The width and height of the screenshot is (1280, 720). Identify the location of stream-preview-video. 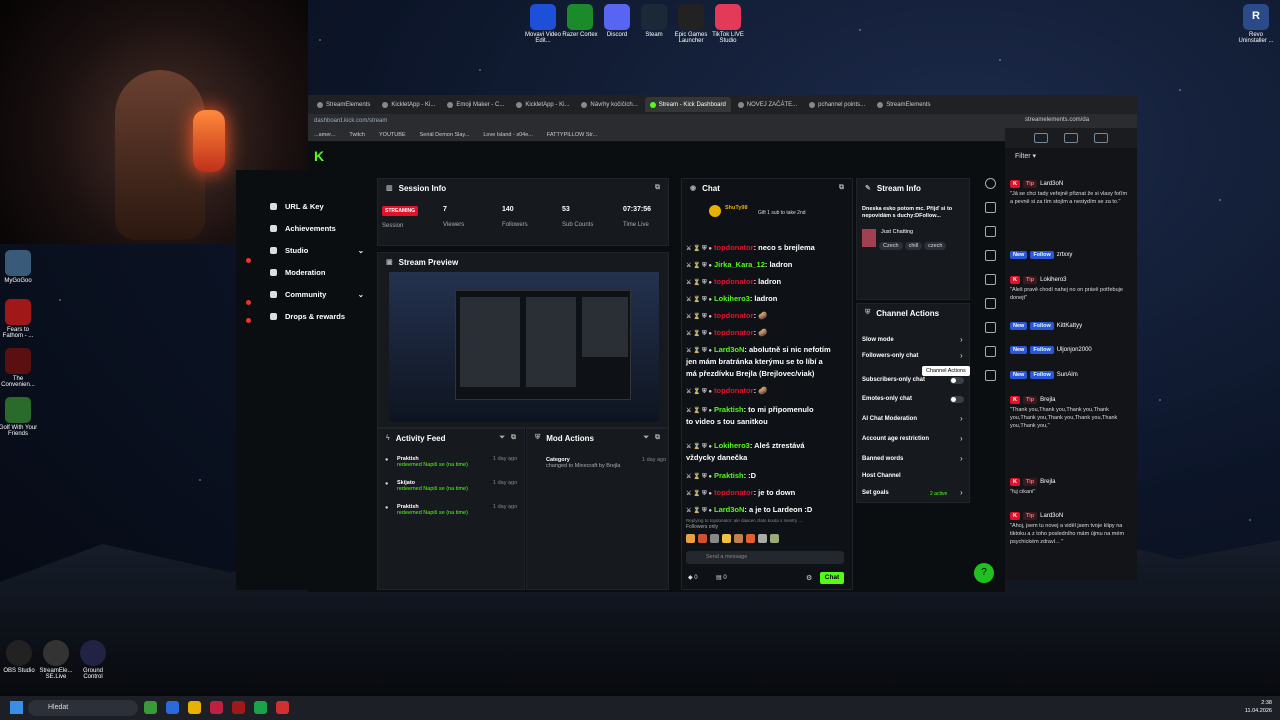
(524, 347).